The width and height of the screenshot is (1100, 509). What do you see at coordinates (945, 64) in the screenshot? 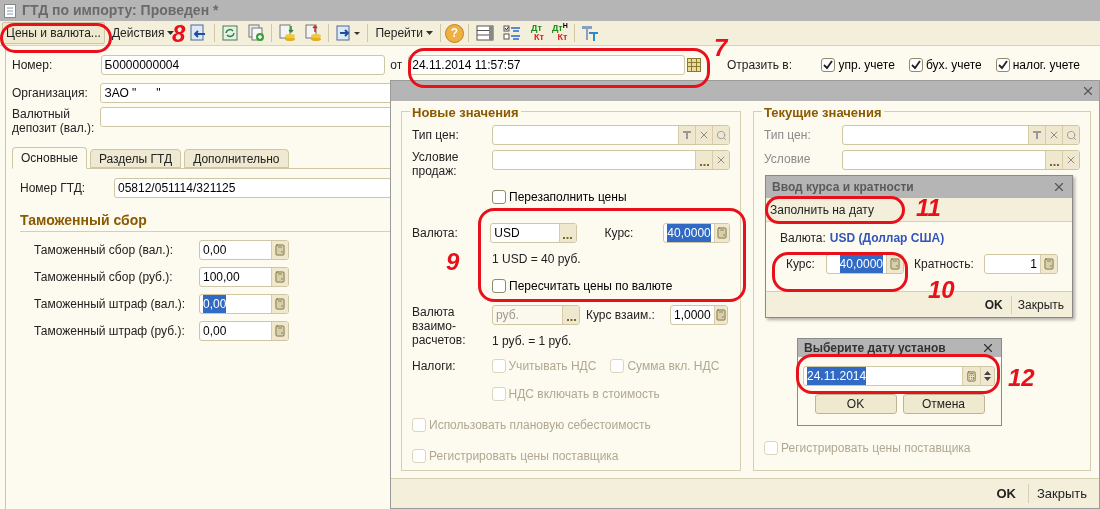
I see `checkbox: бух. учете` at bounding box center [945, 64].